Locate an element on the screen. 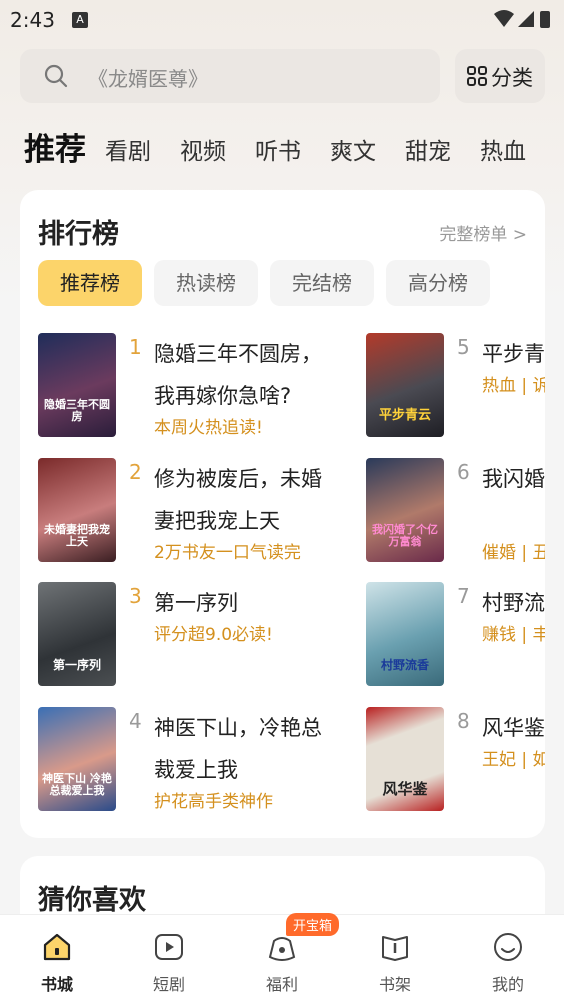 The image size is (564, 1003). nav-bookstore: 书城 is located at coordinates (57, 959).